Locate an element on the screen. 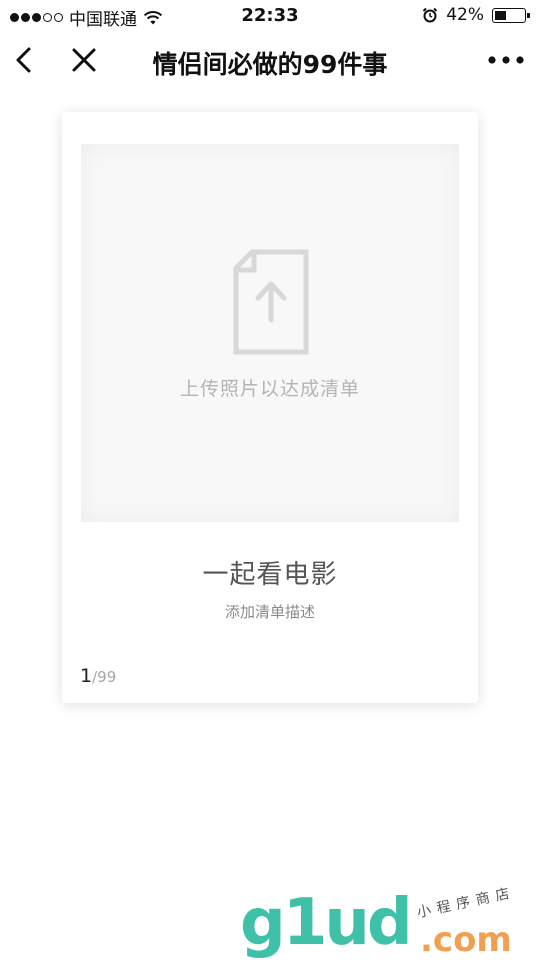 The width and height of the screenshot is (540, 960). watermark-brand: g1ud is located at coordinates (326, 923).